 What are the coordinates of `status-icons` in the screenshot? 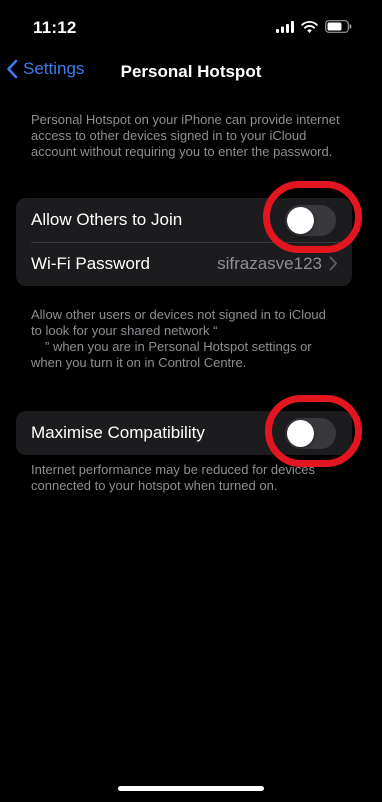 It's located at (314, 26).